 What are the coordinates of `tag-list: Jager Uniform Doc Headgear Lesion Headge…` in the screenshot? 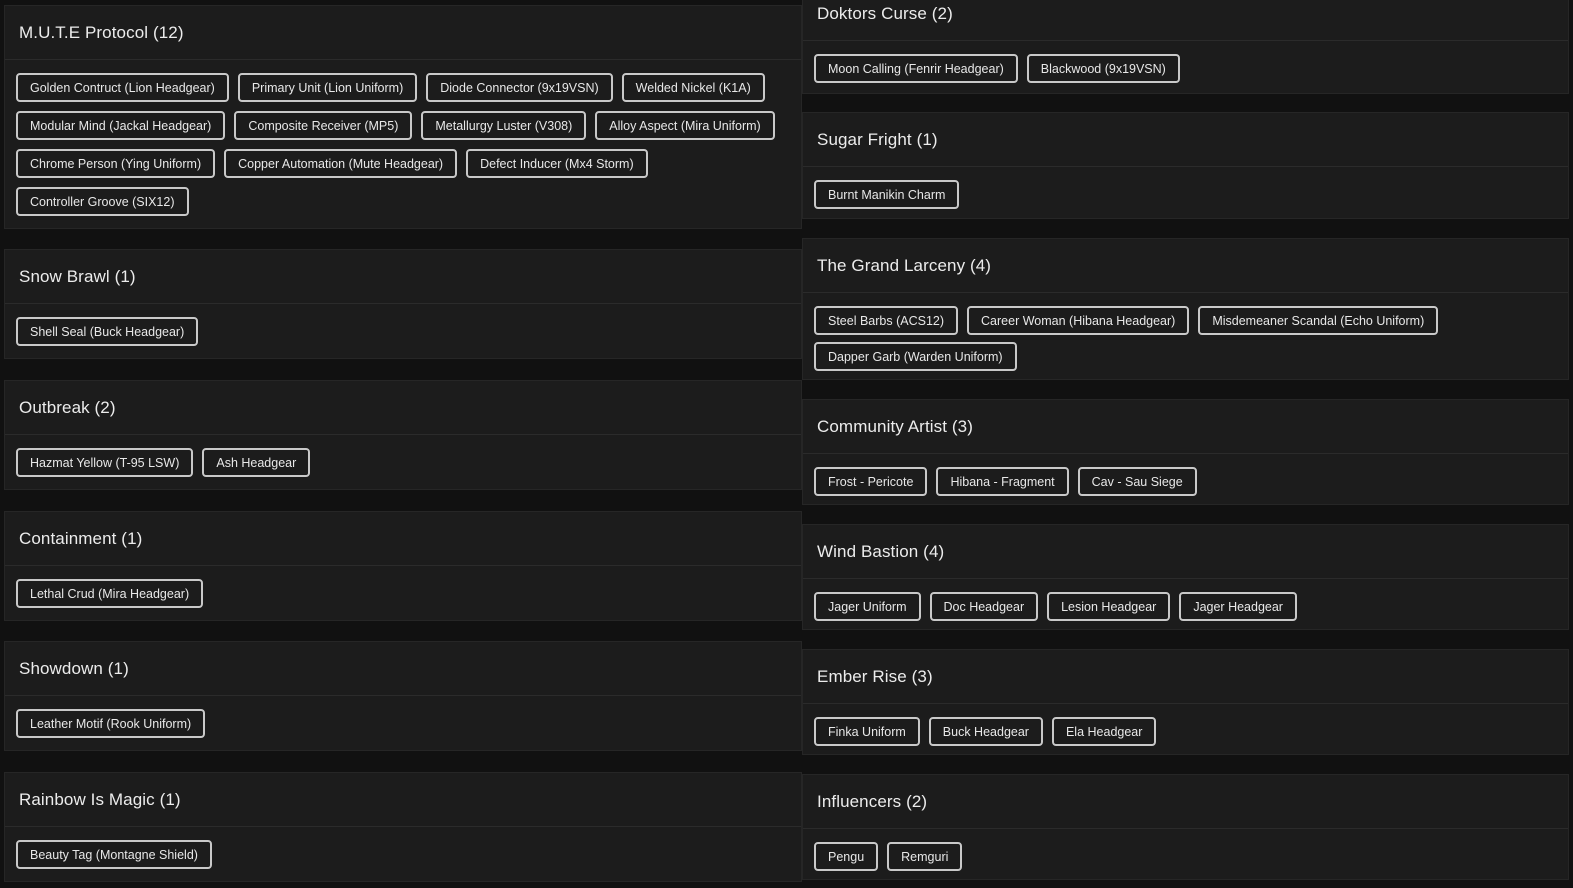 It's located at (1185, 604).